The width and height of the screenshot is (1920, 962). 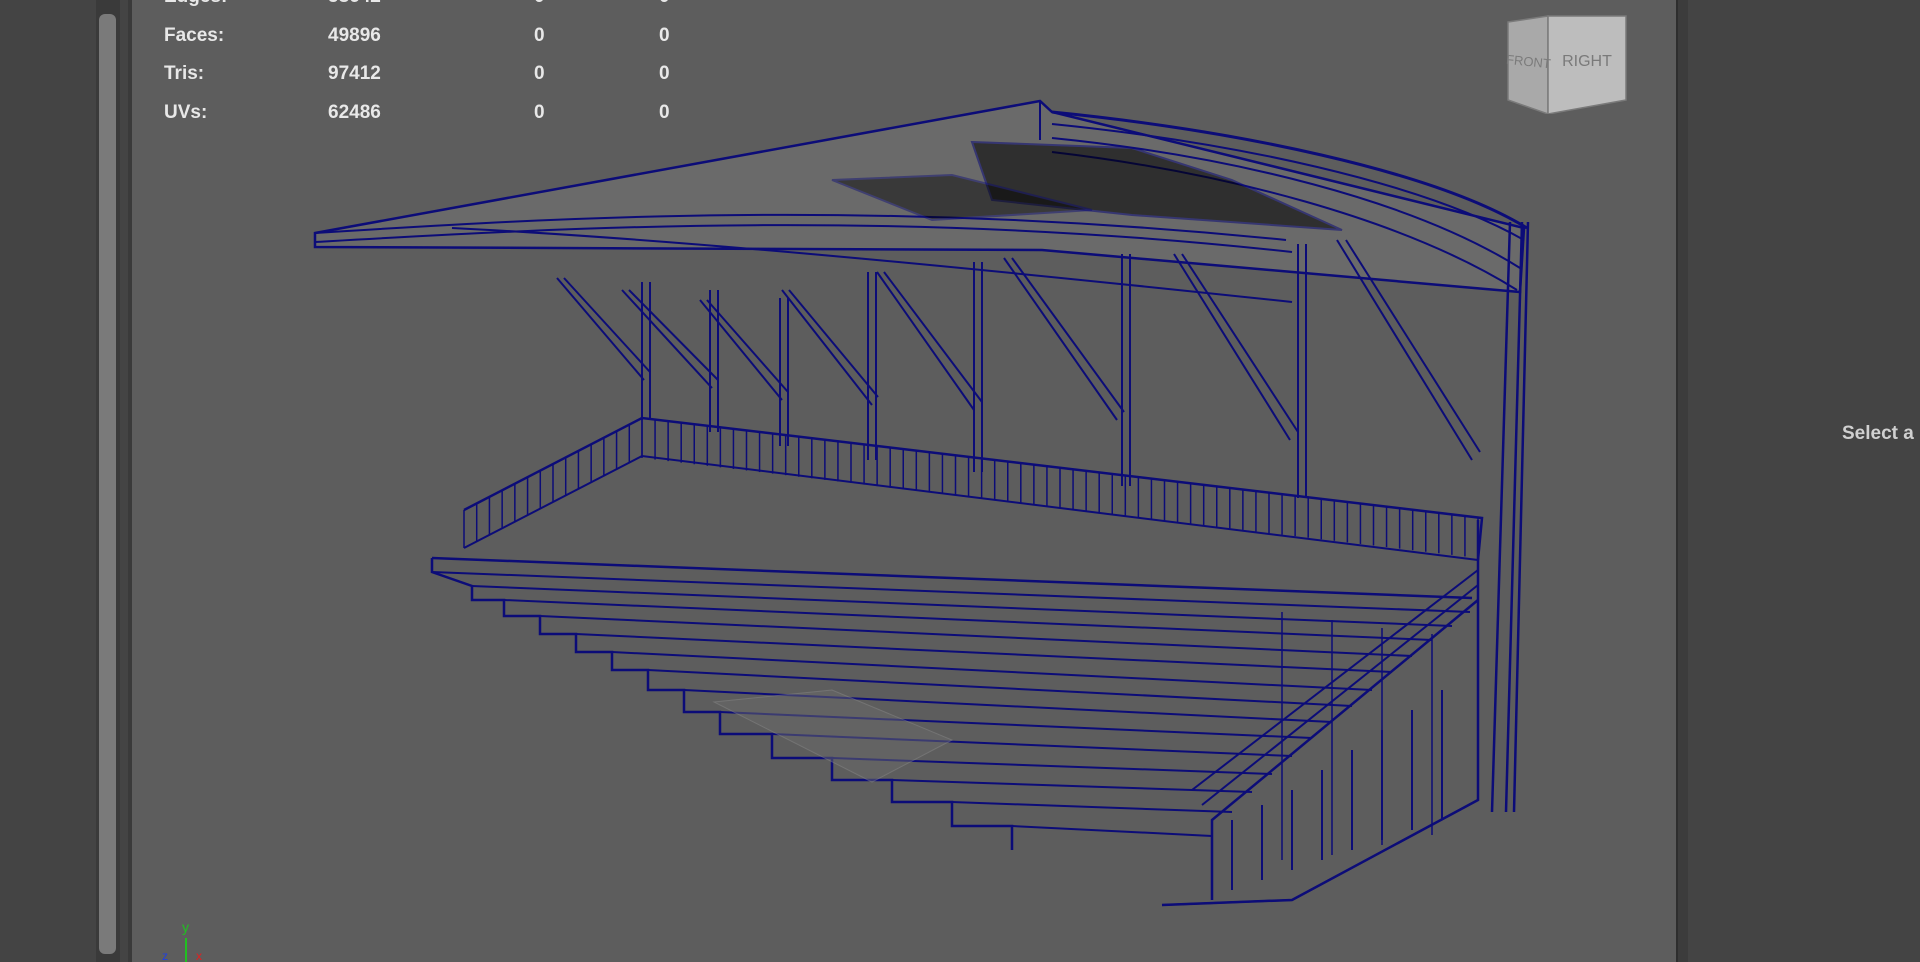 I want to click on y-axis-label: y, so click(x=185, y=927).